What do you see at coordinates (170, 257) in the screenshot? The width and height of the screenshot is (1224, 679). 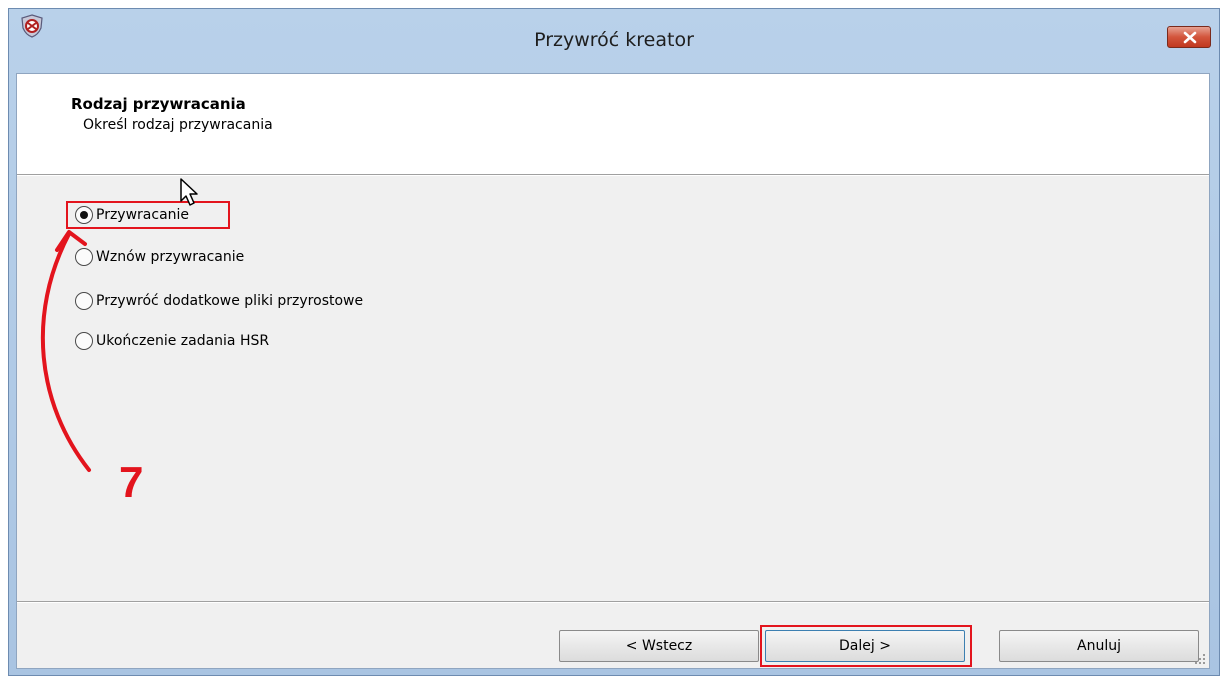 I see `option-resume-restore-label: Wznów przywracanie` at bounding box center [170, 257].